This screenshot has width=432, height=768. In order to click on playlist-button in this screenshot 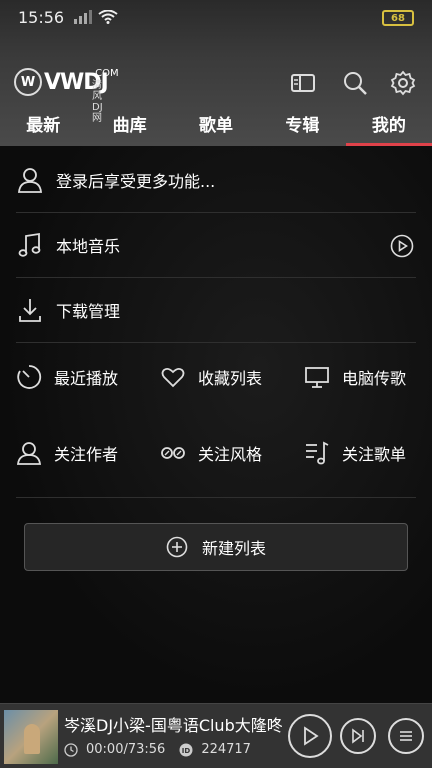, I will do `click(406, 736)`.